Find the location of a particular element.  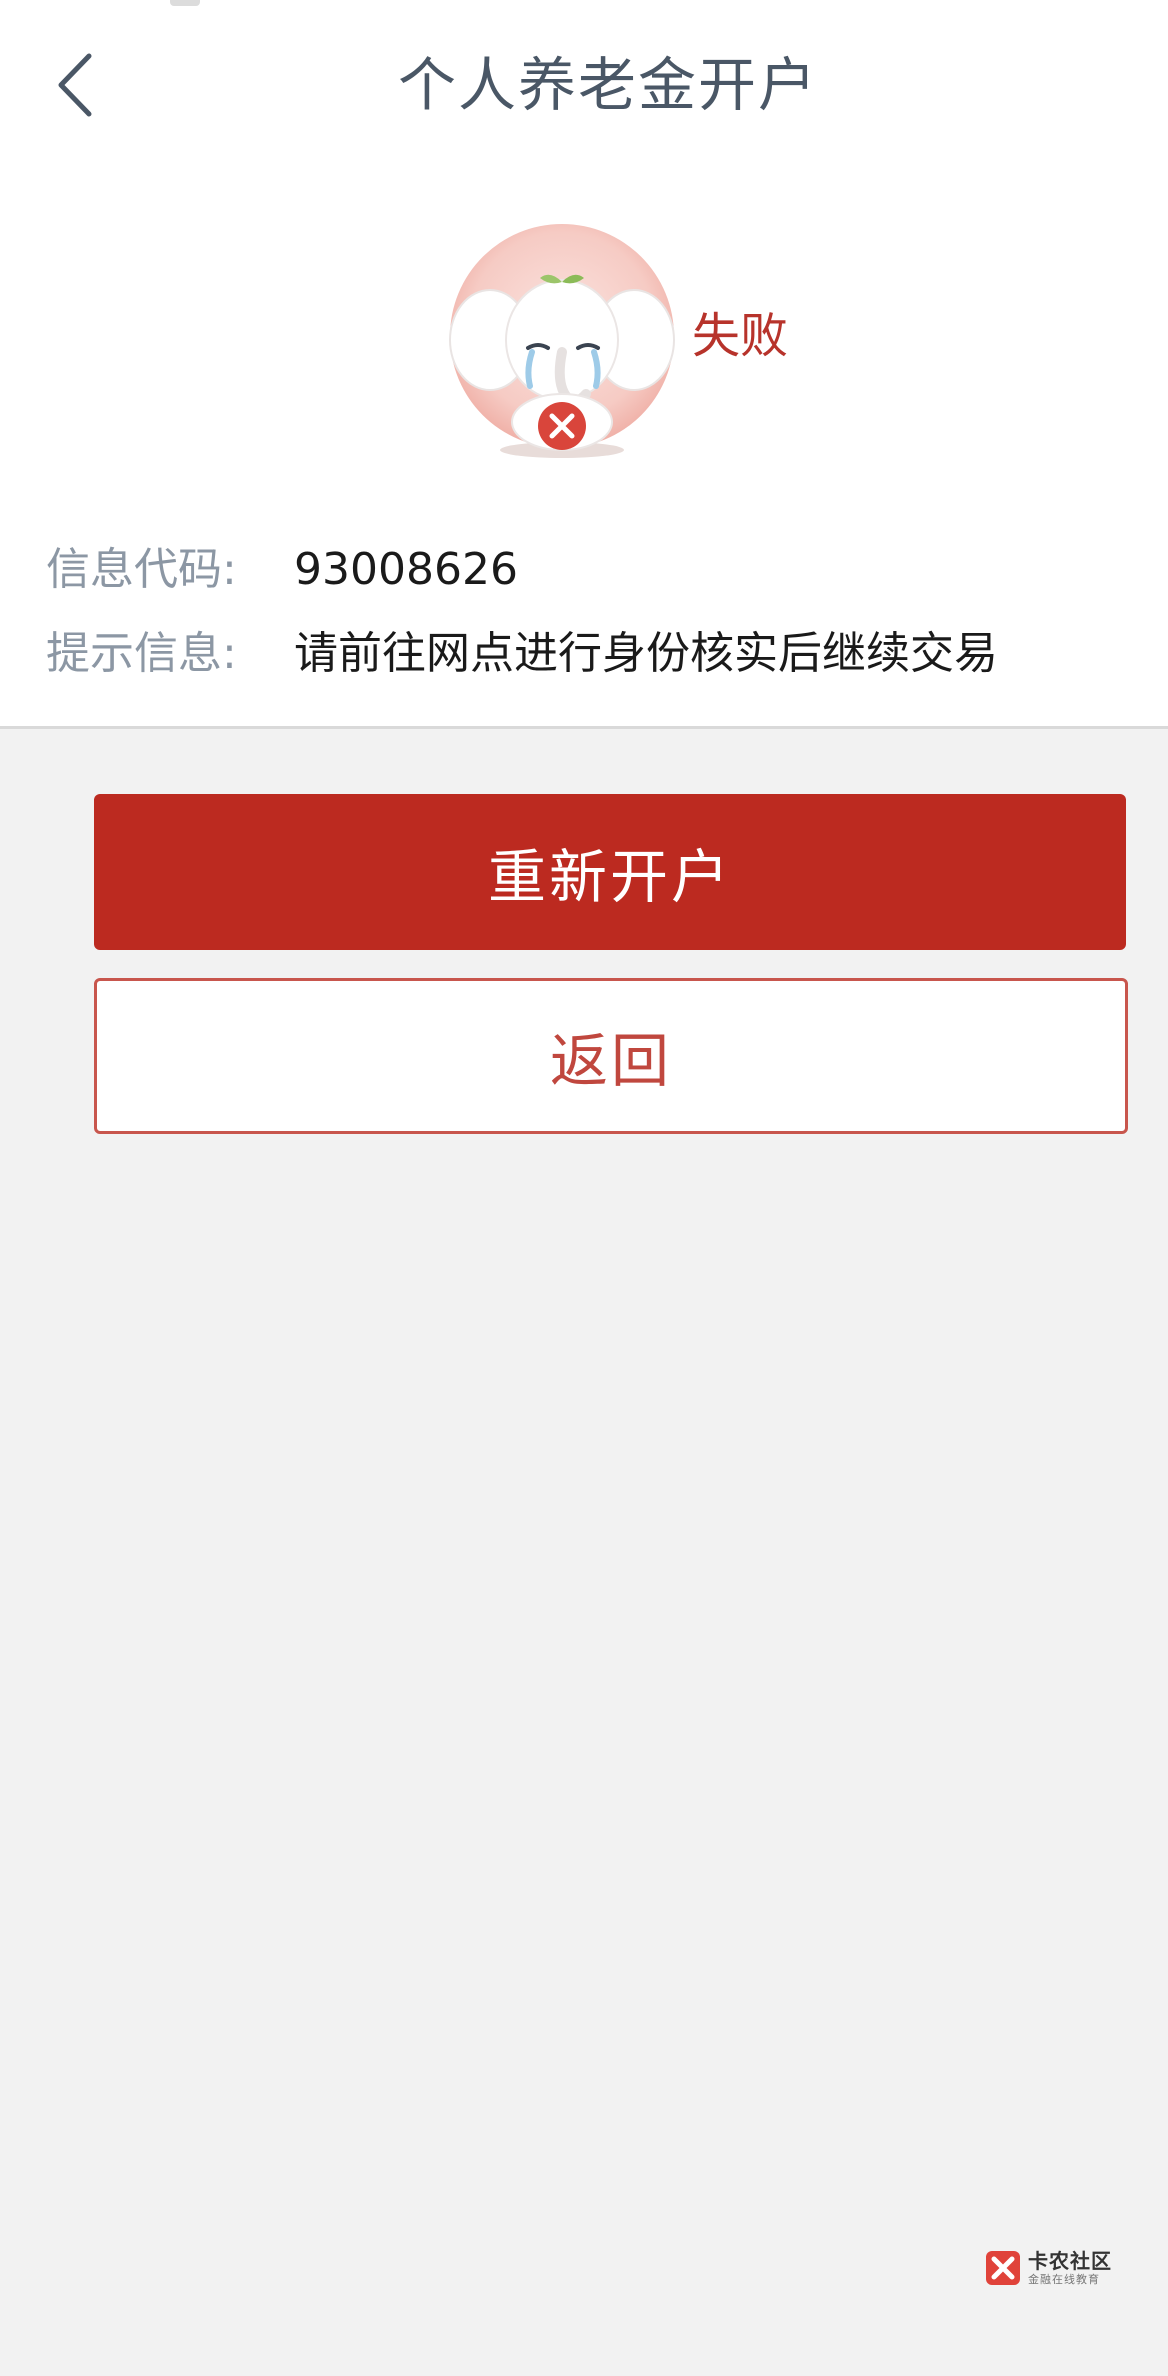

info-code-row: 信息代码: 93008626 is located at coordinates (282, 570).